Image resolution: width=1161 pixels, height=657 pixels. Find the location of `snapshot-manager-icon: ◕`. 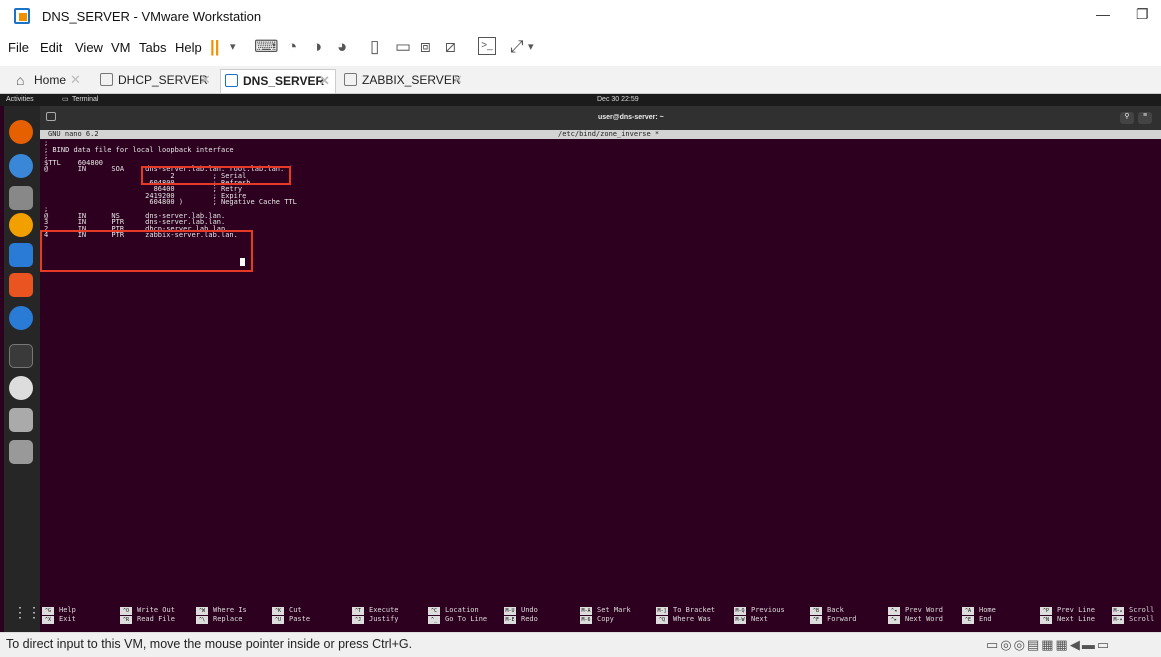

snapshot-manager-icon: ◕ is located at coordinates (342, 47).